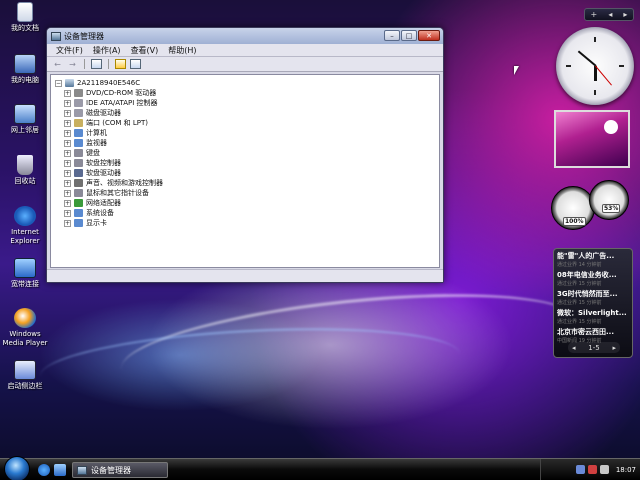 The height and width of the screenshot is (480, 640). Describe the element at coordinates (107, 50) in the screenshot. I see `menu-action: 操作(A)` at that location.